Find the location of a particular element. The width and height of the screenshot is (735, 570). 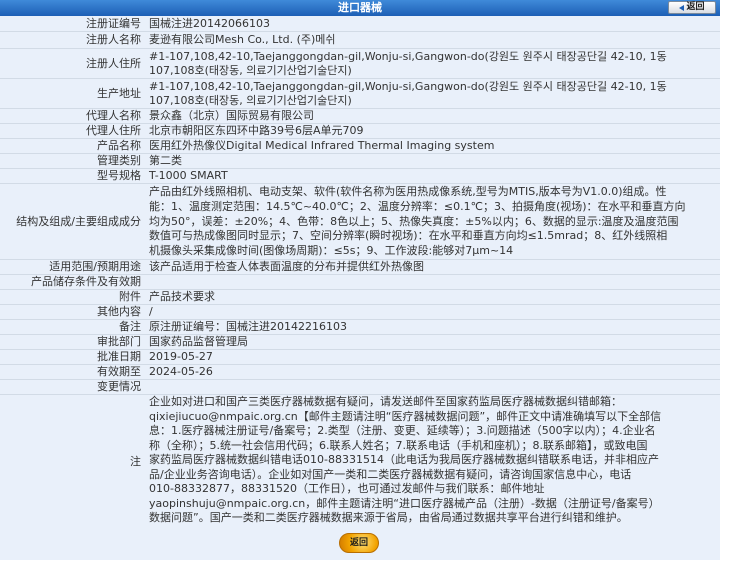

field-label: 生产地址 is located at coordinates (119, 93).